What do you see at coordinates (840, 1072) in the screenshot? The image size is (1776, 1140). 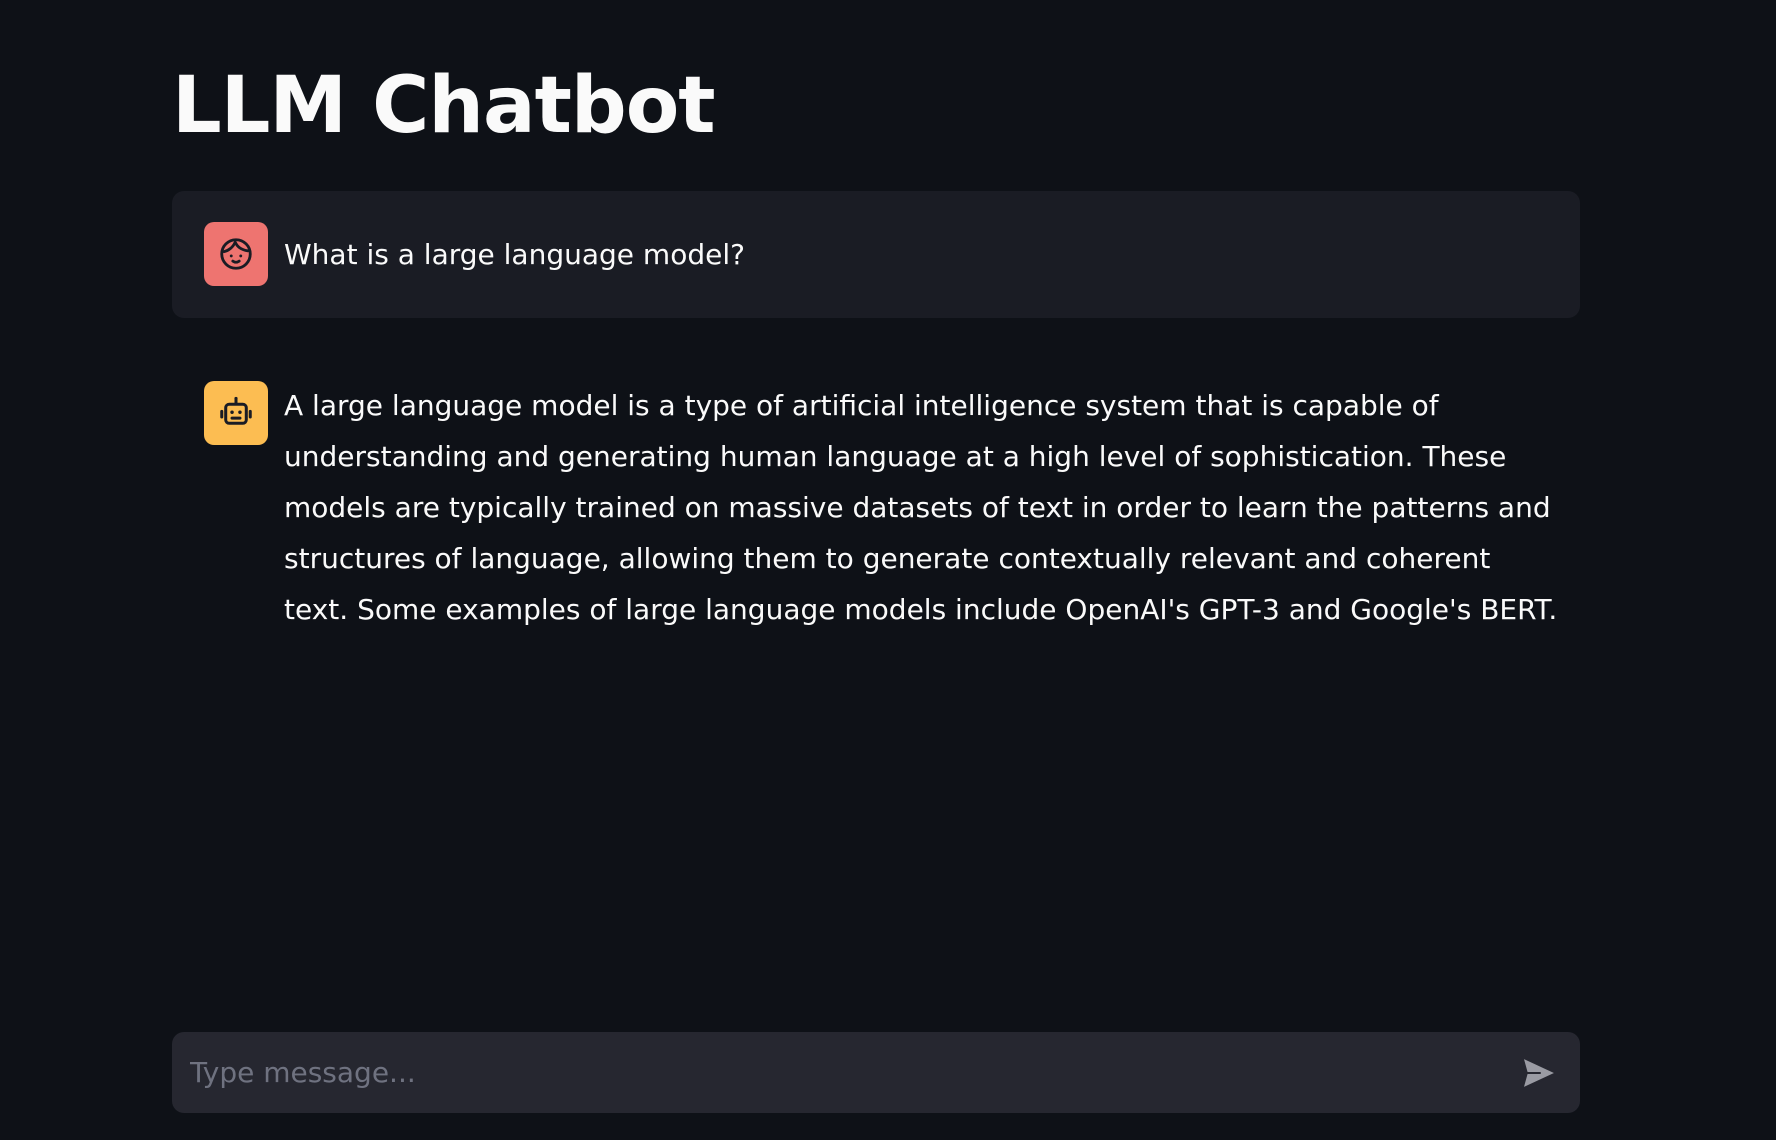 I see `chat-message-input` at bounding box center [840, 1072].